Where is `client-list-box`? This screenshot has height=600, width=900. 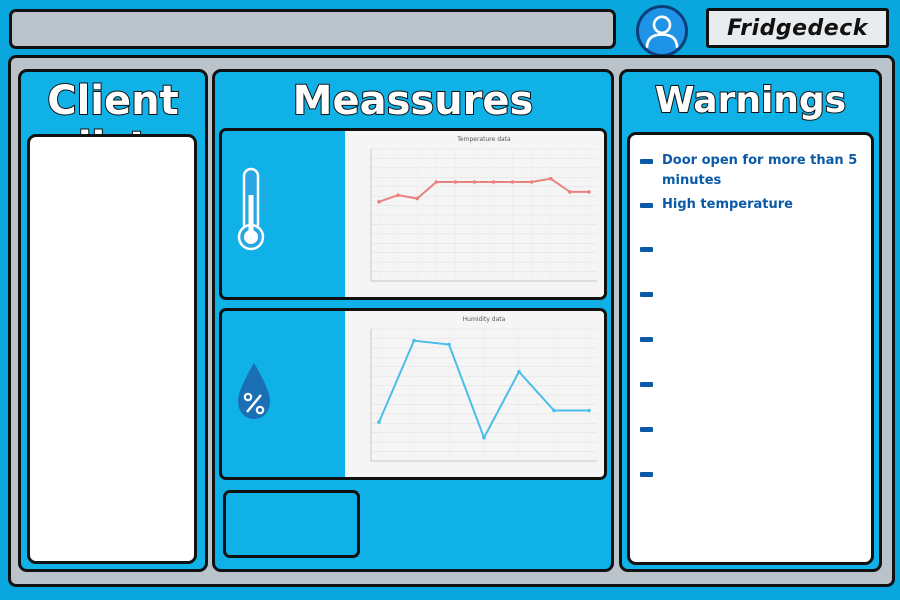
client-list-box is located at coordinates (112, 349).